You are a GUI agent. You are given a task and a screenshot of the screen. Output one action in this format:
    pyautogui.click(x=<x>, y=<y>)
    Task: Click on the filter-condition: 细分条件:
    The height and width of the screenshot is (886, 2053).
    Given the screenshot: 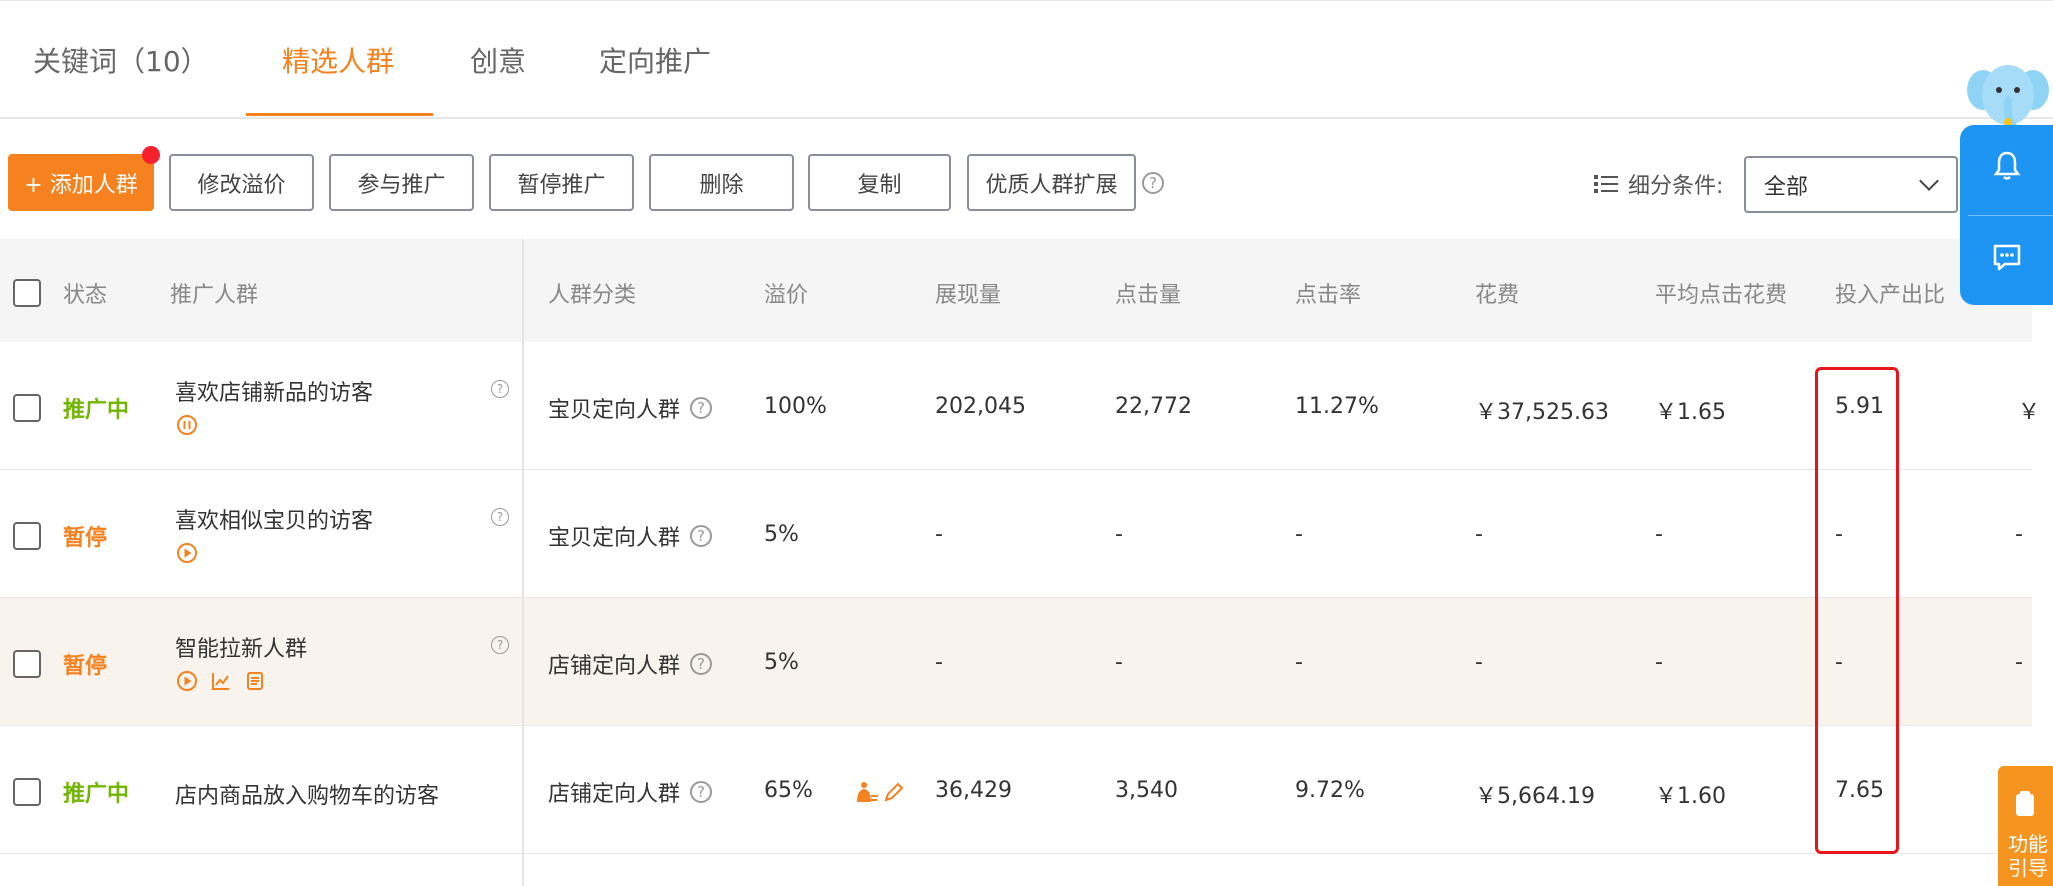 What is the action you would take?
    pyautogui.click(x=1658, y=184)
    